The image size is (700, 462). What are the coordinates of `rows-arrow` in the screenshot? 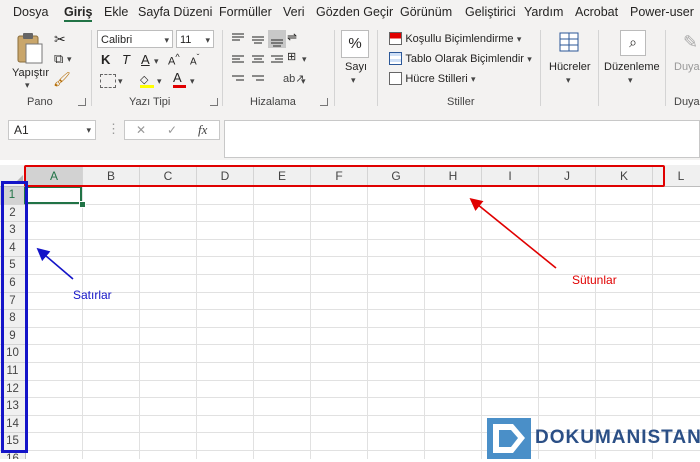 It's located at (55, 263).